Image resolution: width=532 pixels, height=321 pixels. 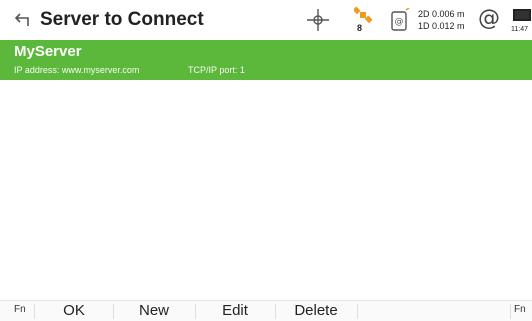 I want to click on precision-2d: 2D 0.006 m, so click(x=441, y=14).